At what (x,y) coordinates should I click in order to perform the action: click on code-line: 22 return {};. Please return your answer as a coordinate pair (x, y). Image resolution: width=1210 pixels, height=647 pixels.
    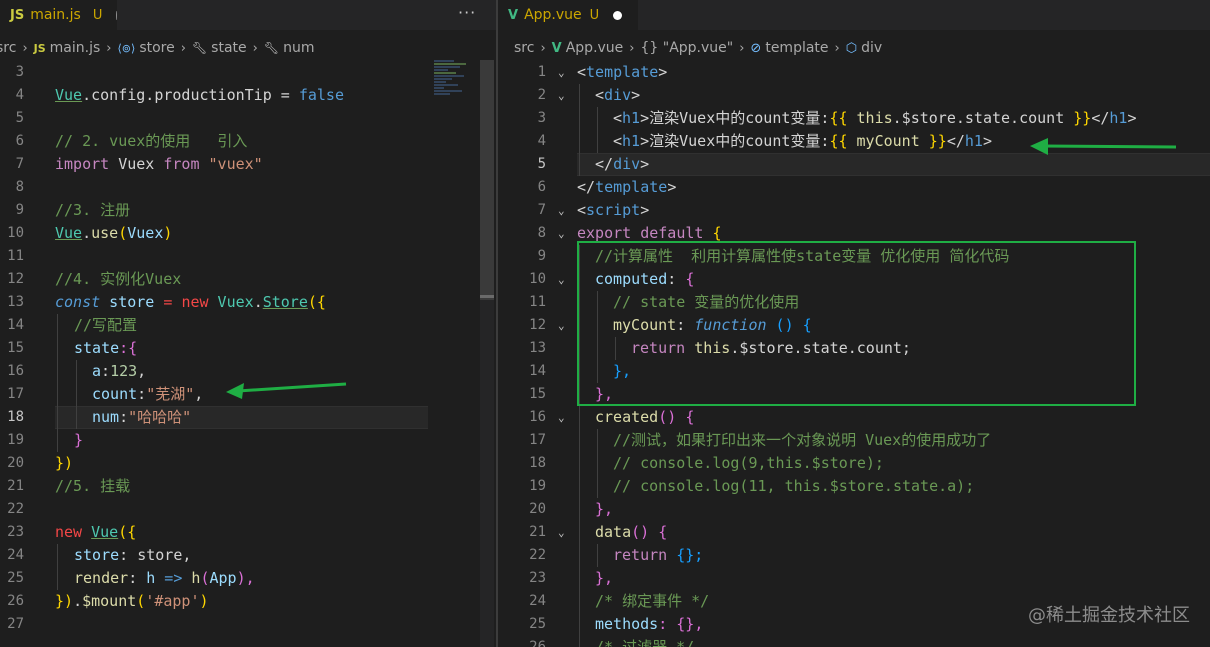
    Looking at the image, I should click on (854, 555).